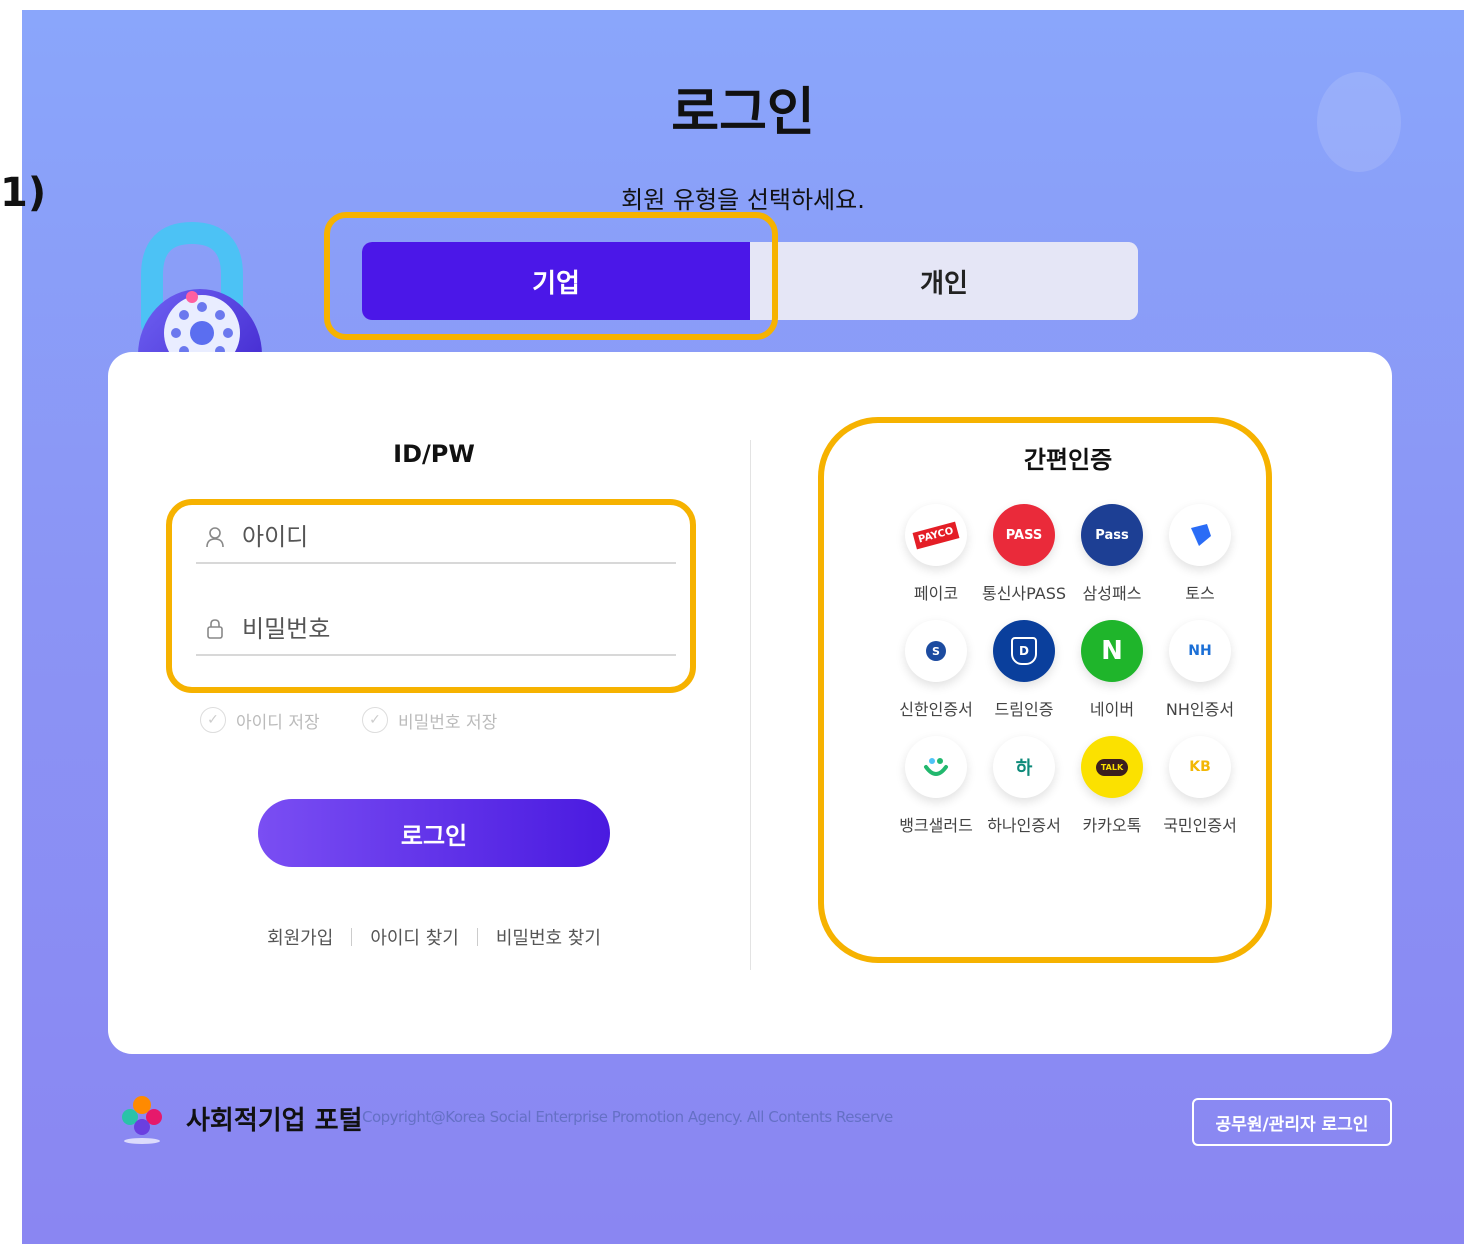 This screenshot has width=1464, height=1244. What do you see at coordinates (556, 281) in the screenshot?
I see `tab-company: 기업` at bounding box center [556, 281].